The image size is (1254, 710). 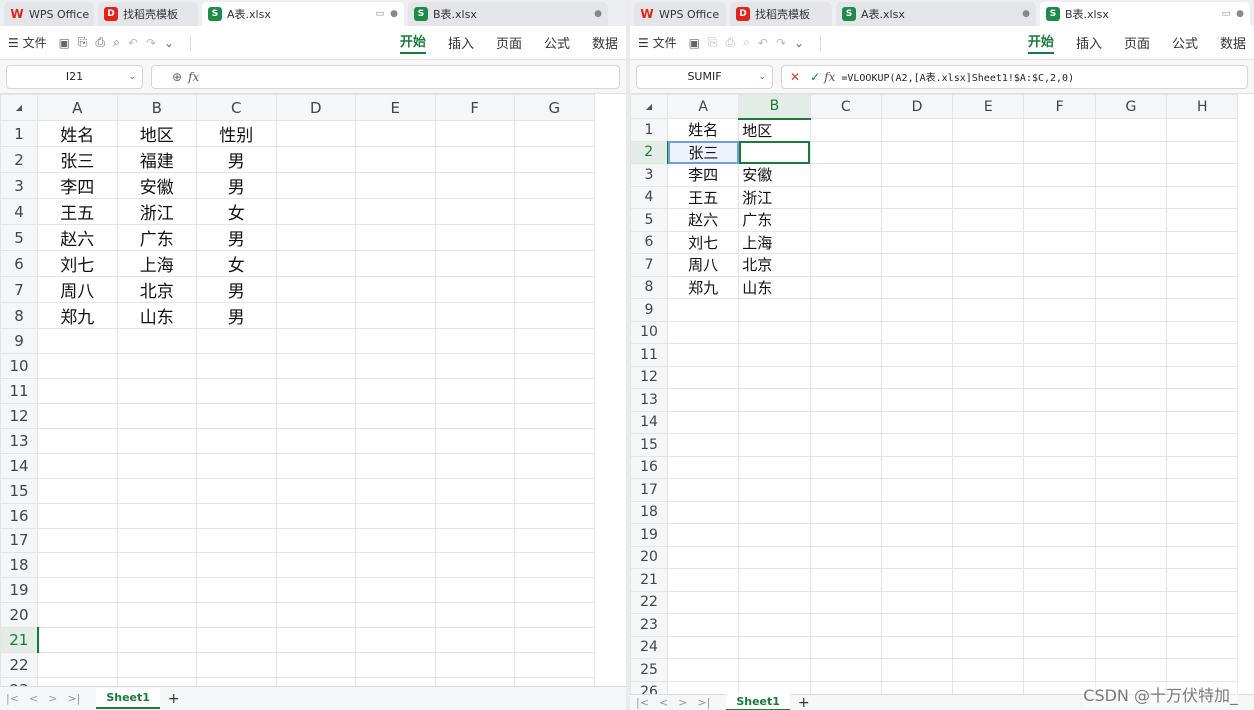 I want to click on cell: 地区, so click(x=156, y=133).